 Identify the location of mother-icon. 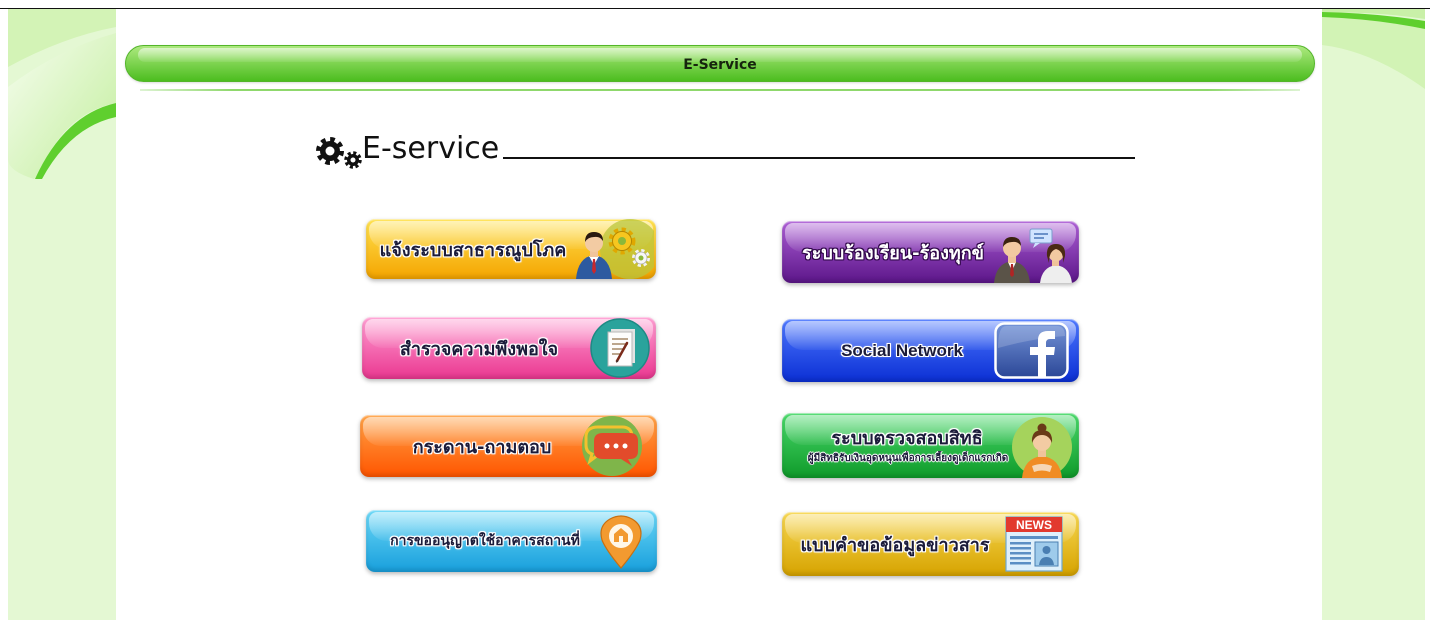
(1040, 446).